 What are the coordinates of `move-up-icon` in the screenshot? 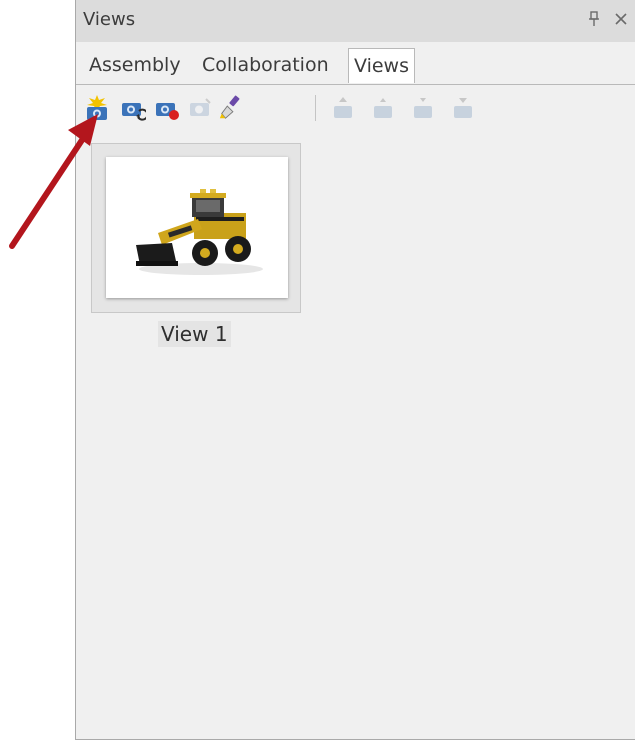 It's located at (383, 108).